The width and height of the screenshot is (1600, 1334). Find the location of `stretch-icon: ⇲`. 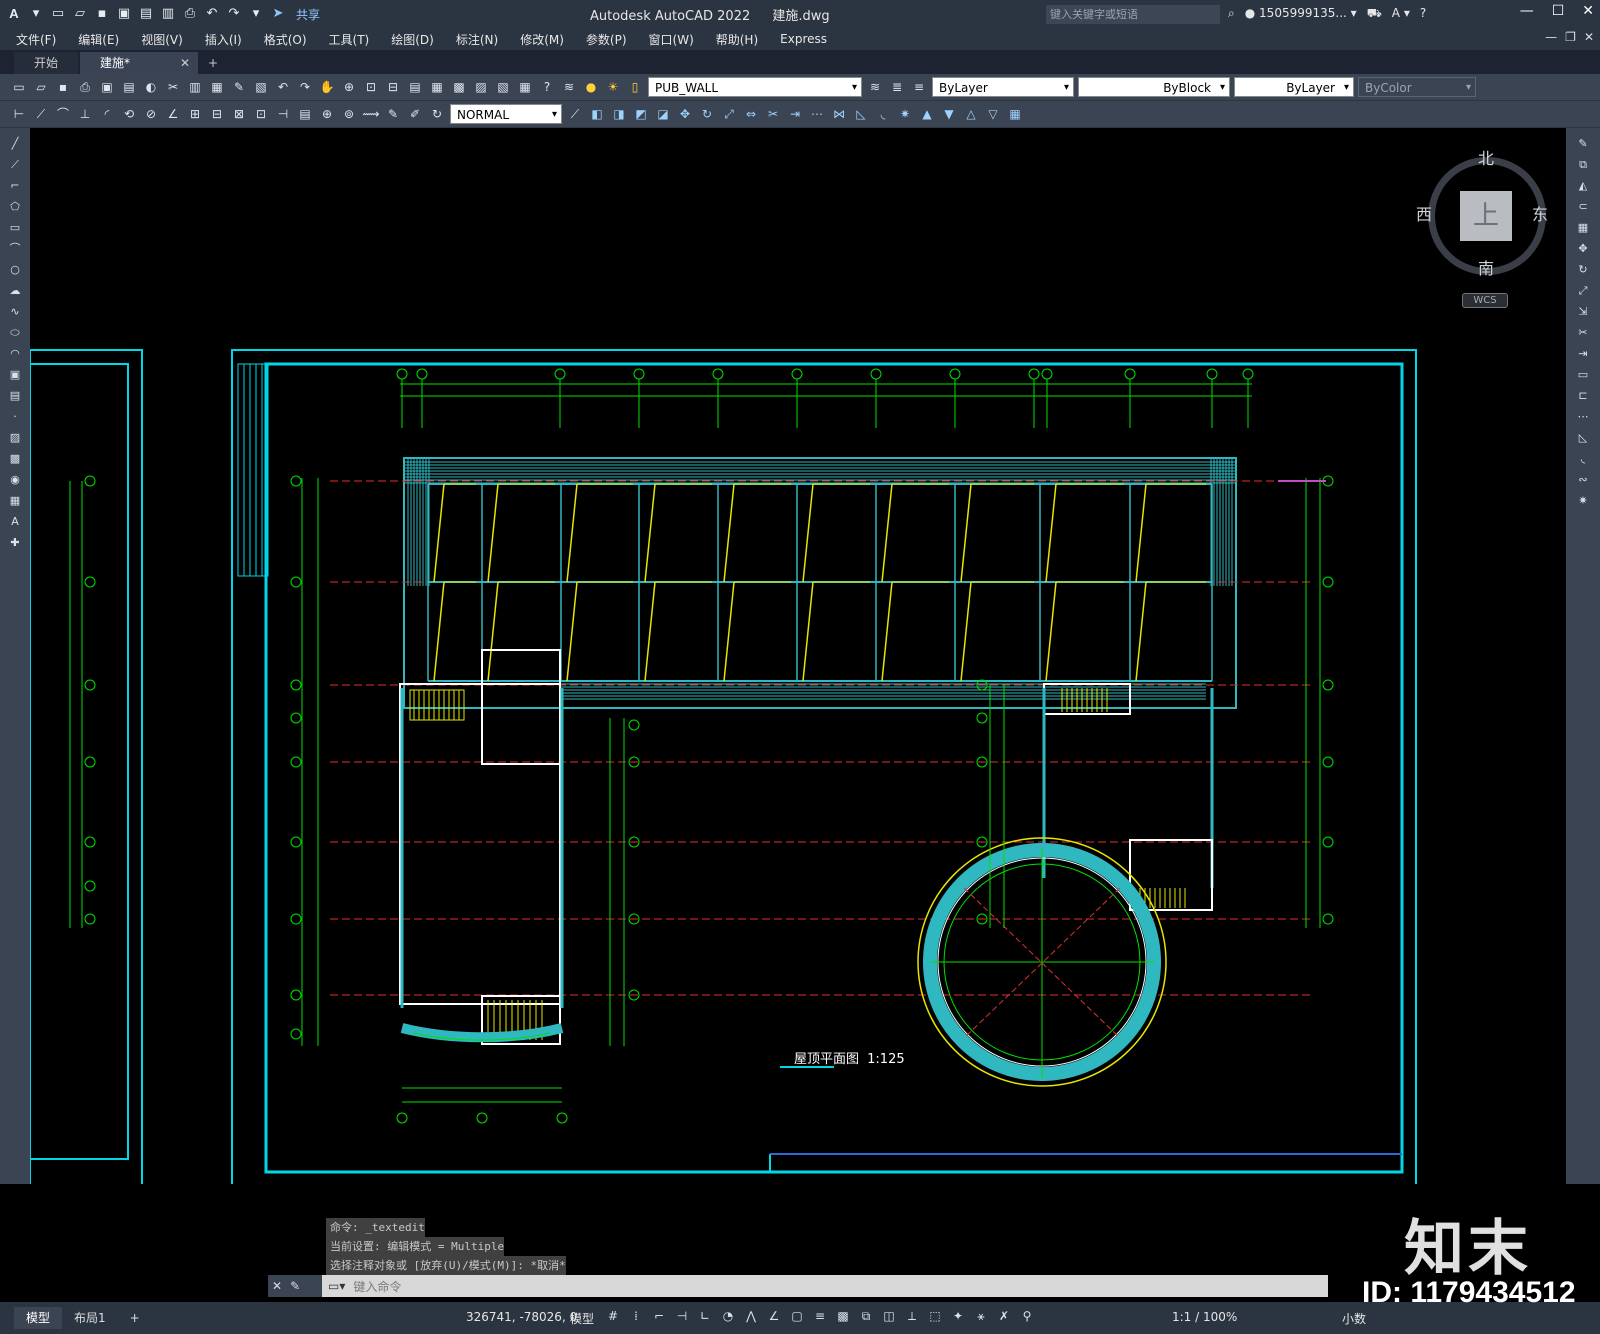

stretch-icon: ⇲ is located at coordinates (1583, 312).